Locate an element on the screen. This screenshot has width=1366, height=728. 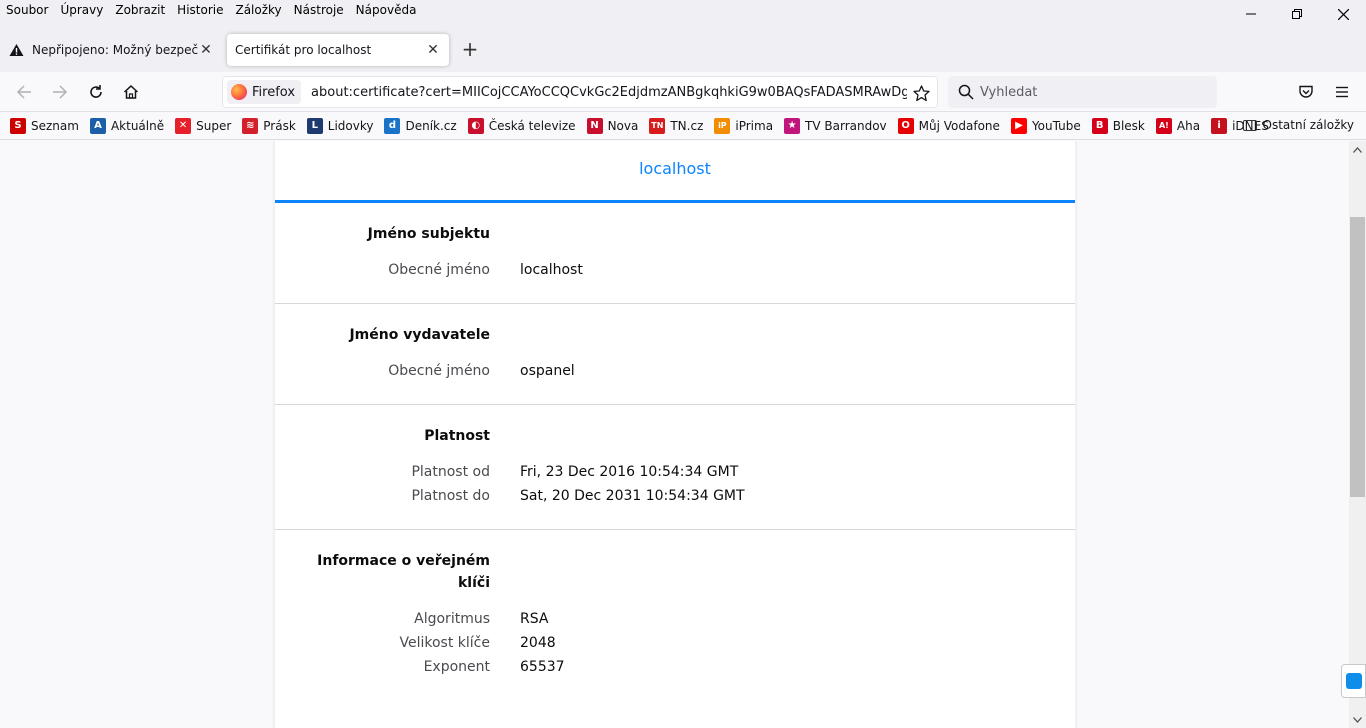
section-title: Jméno vydavatele is located at coordinates (419, 335).